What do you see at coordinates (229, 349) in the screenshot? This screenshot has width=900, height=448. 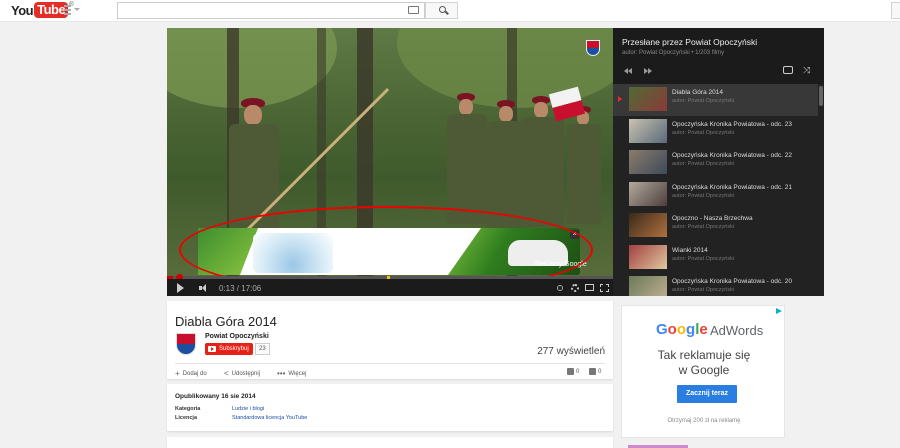 I see `subscribe-button: Subskrybuj` at bounding box center [229, 349].